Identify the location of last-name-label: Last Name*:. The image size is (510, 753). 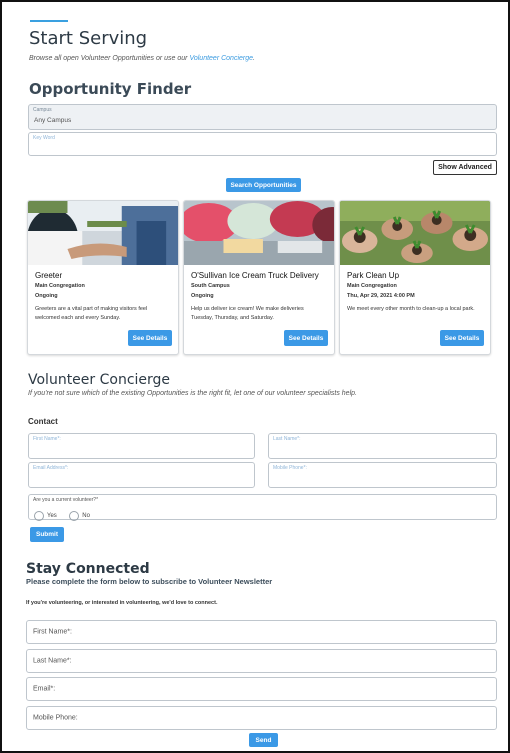
(287, 439).